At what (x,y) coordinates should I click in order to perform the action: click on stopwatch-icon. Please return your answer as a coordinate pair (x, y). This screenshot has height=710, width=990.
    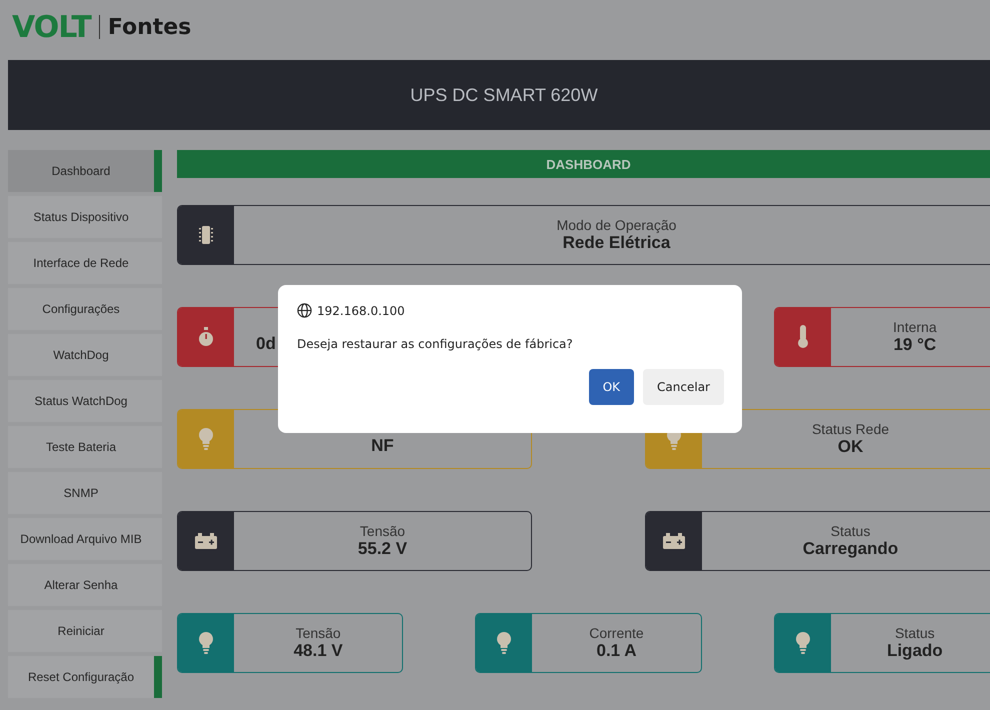
    Looking at the image, I should click on (206, 337).